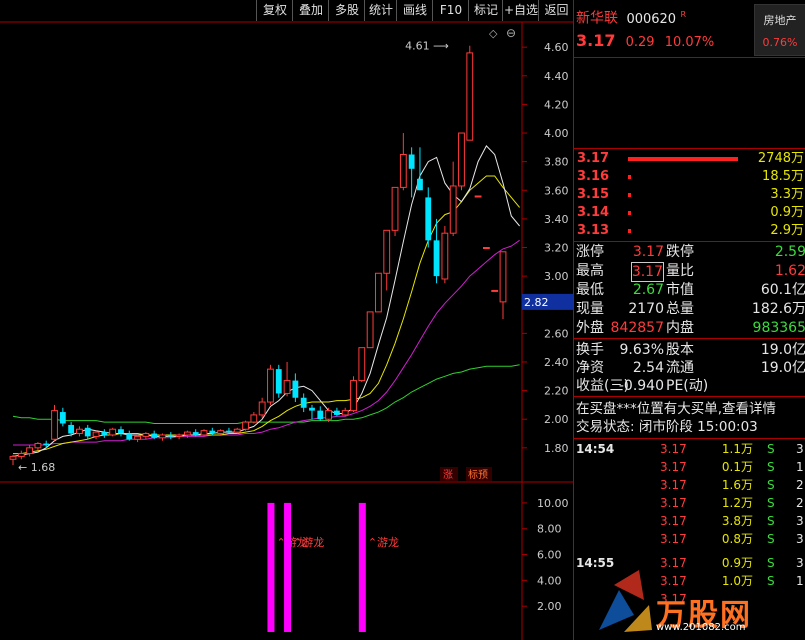  I want to click on price-axis-label: 3.80, so click(556, 162).